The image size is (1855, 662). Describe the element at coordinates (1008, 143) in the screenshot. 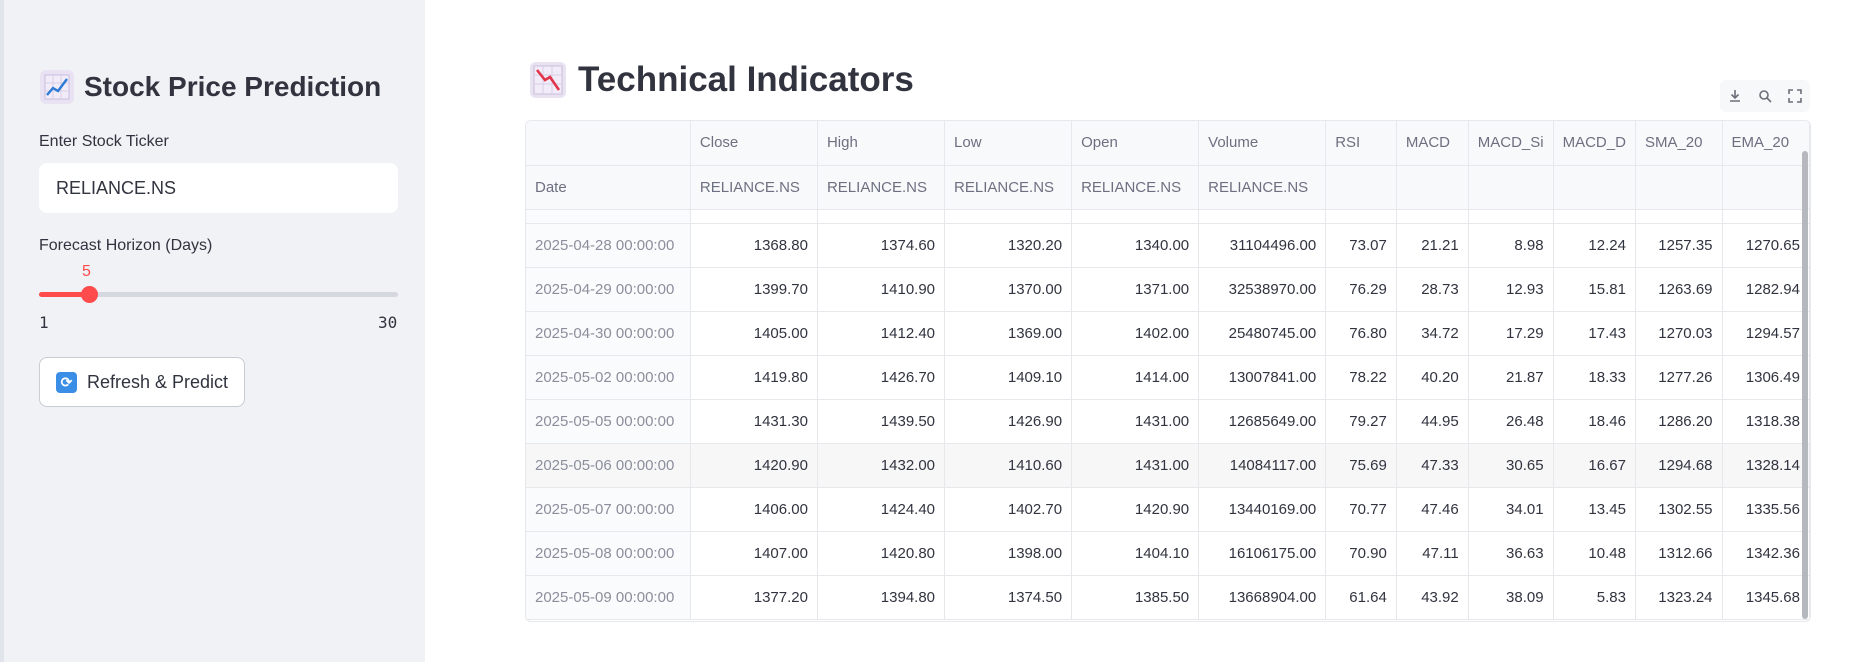

I see `column-header: Low` at that location.